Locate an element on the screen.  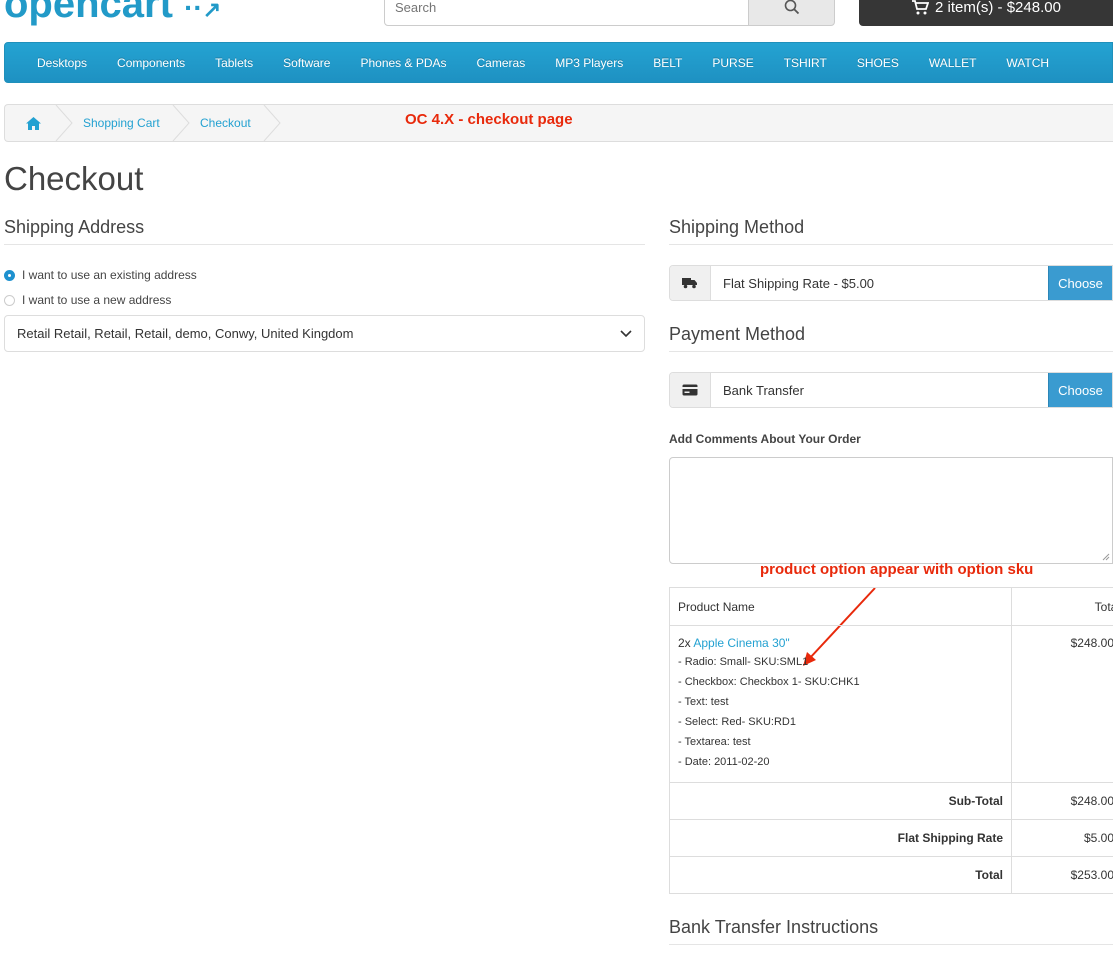
chevron-down-icon is located at coordinates (626, 333).